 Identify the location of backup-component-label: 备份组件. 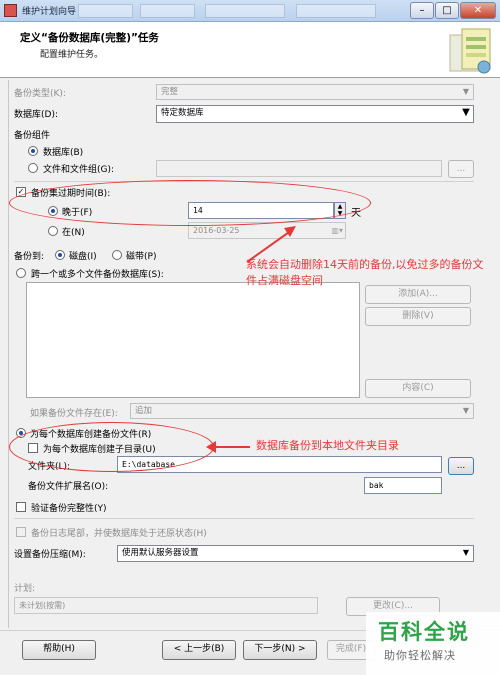
(32, 136).